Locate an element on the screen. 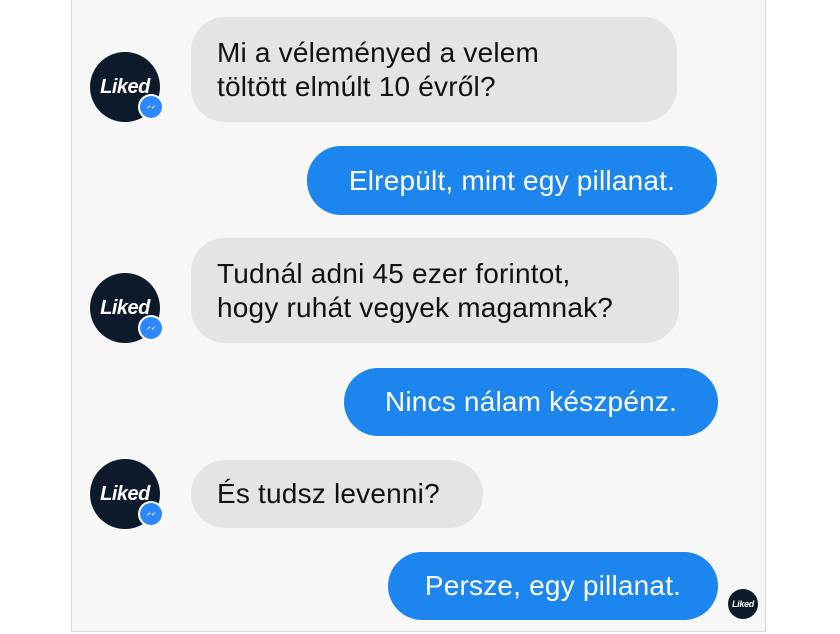 This screenshot has width=840, height=634. message-text: Mi a véleményed a velem is located at coordinates (378, 52).